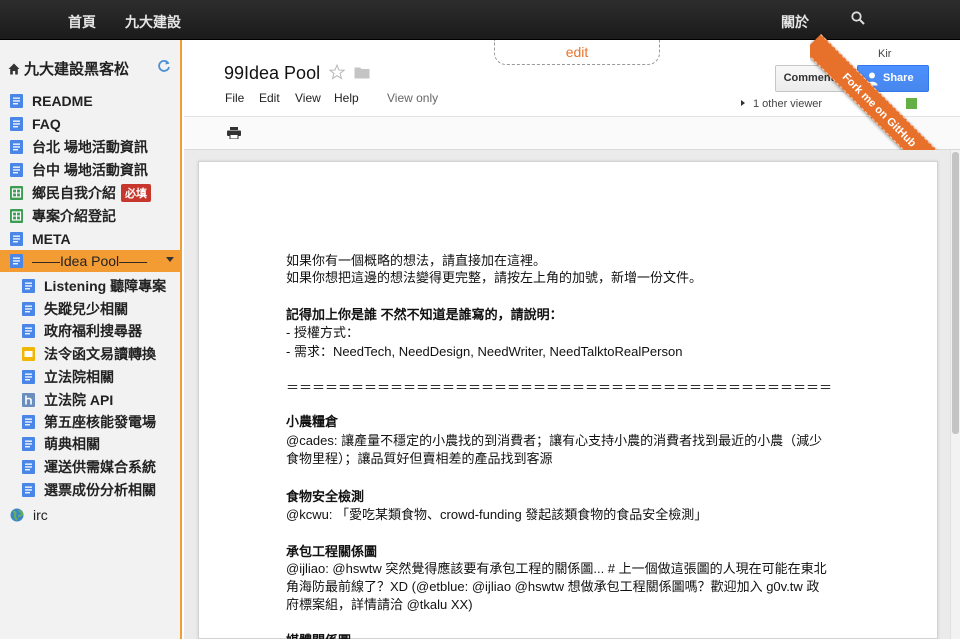  Describe the element at coordinates (164, 66) in the screenshot. I see `refresh-icon` at that location.